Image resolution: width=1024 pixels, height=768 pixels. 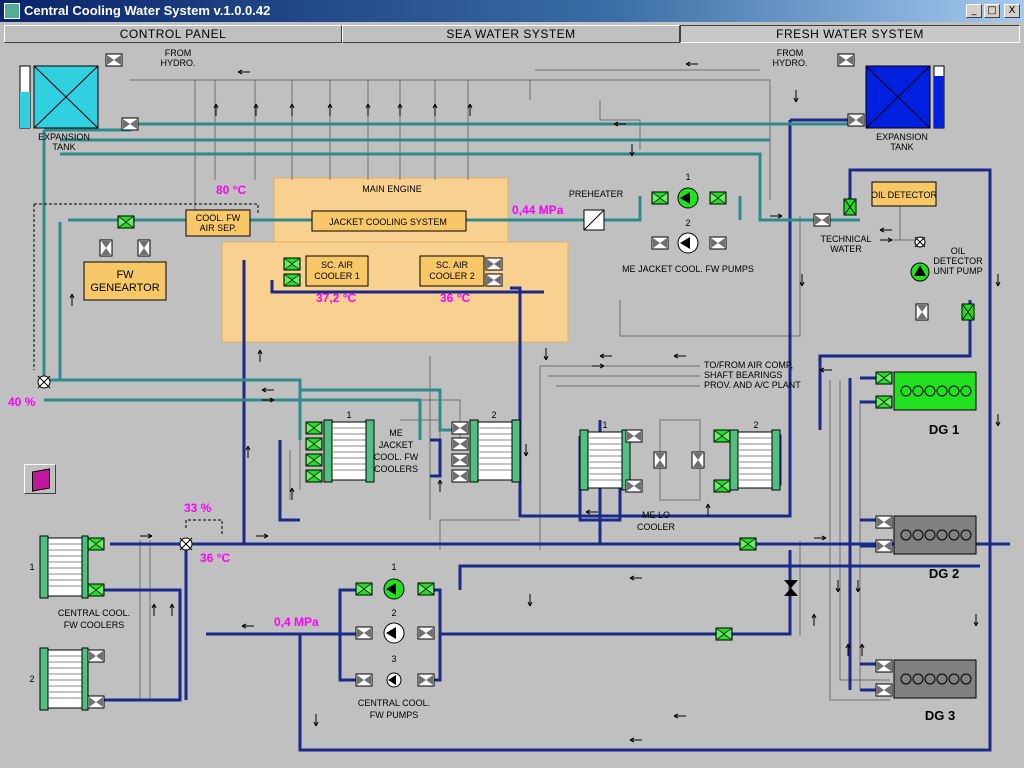 I want to click on dg2-engine, so click(x=935, y=535).